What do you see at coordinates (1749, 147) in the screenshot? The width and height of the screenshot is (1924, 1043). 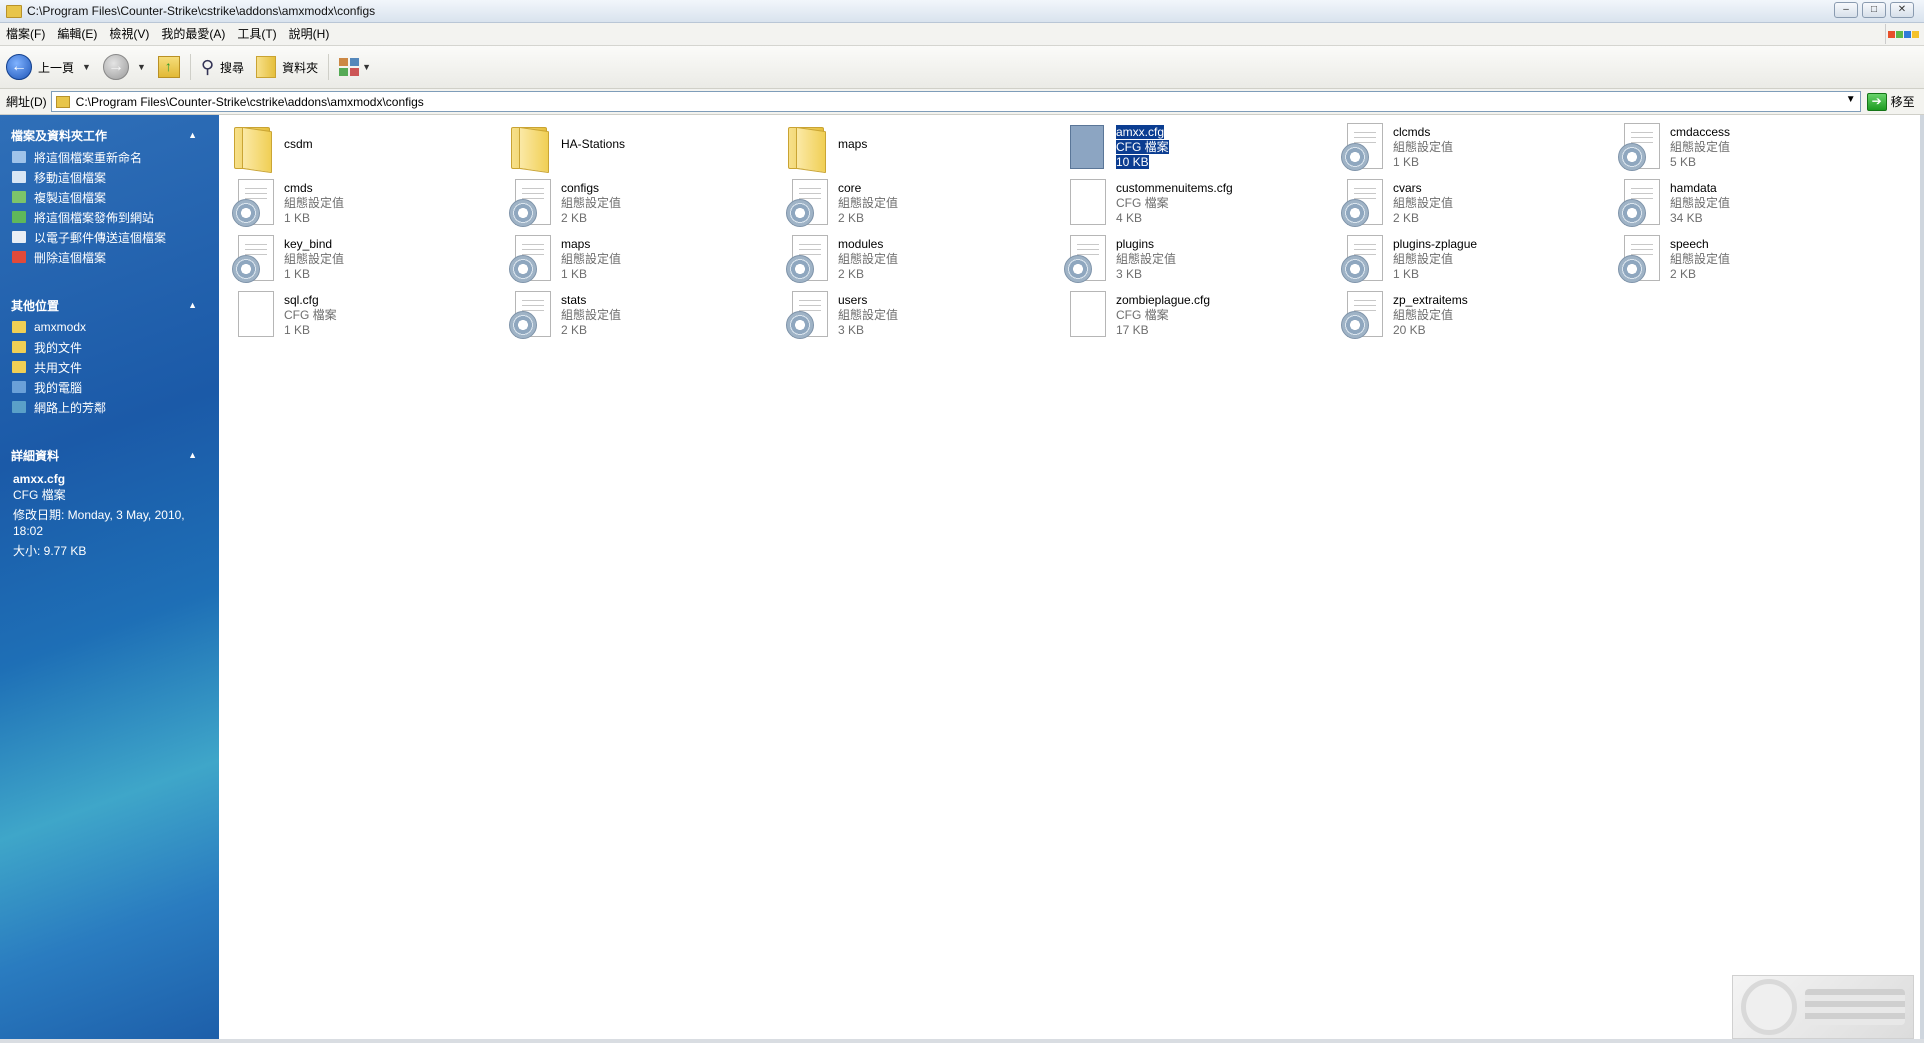 I see `file-item: cmdaccess 組態設定值 5 KB` at bounding box center [1749, 147].